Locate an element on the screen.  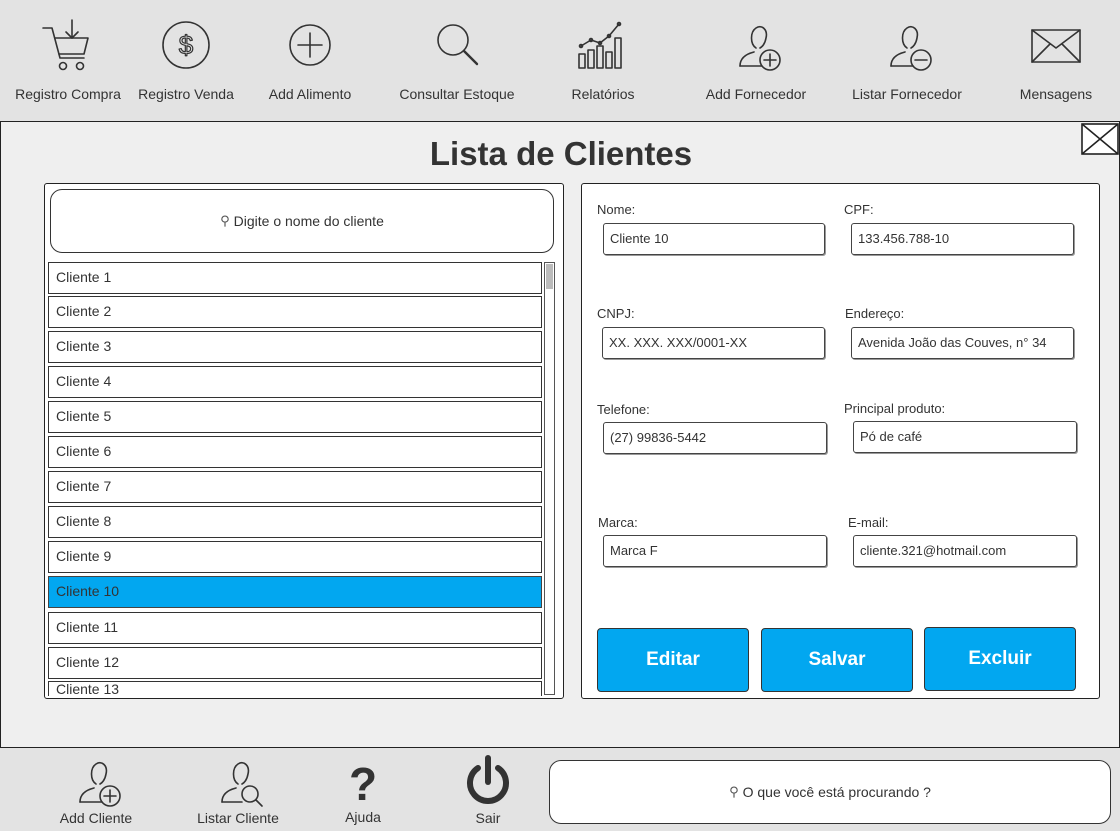
ajuda-label: Ajuda is located at coordinates (363, 817).